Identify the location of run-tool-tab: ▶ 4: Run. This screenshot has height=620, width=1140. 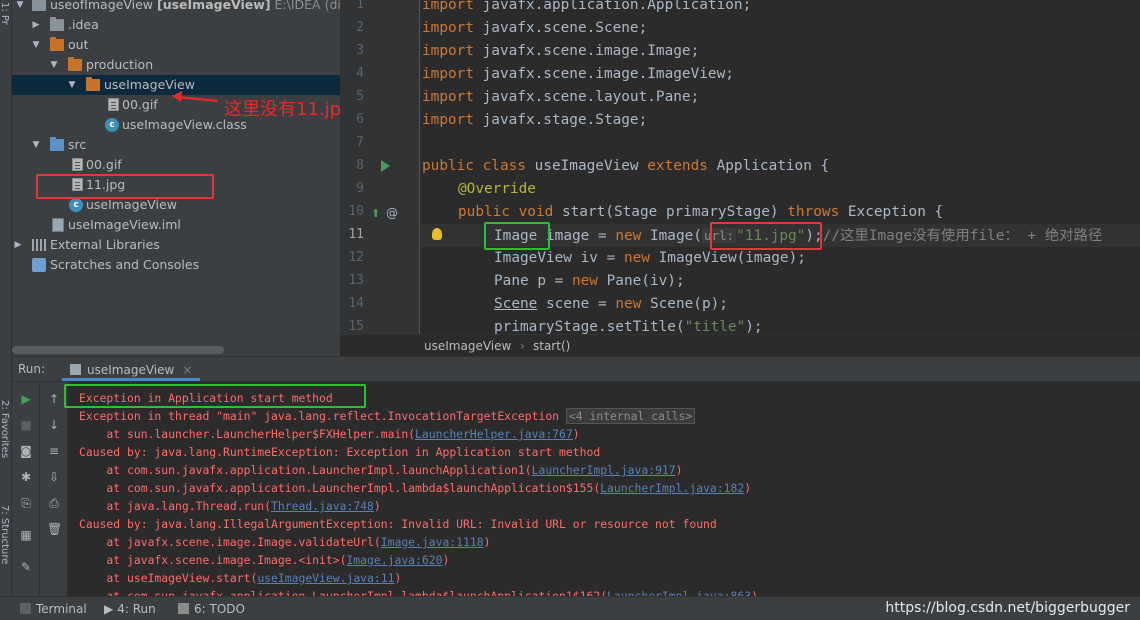
(130, 609).